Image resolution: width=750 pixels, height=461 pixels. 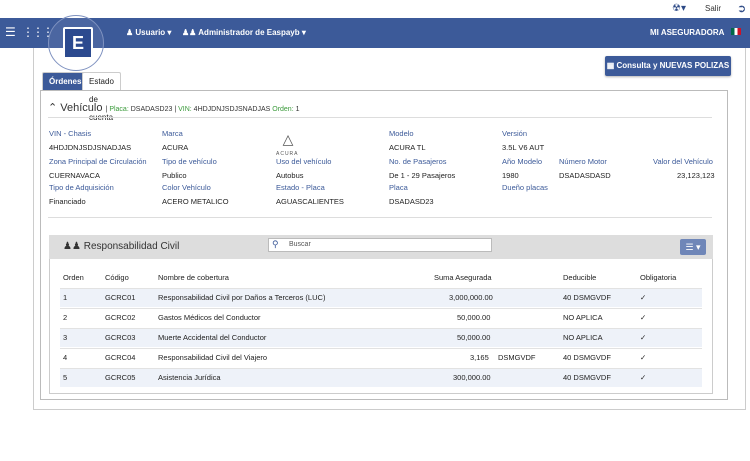 I want to click on field-value-placa: DSADASD23, so click(x=411, y=201).